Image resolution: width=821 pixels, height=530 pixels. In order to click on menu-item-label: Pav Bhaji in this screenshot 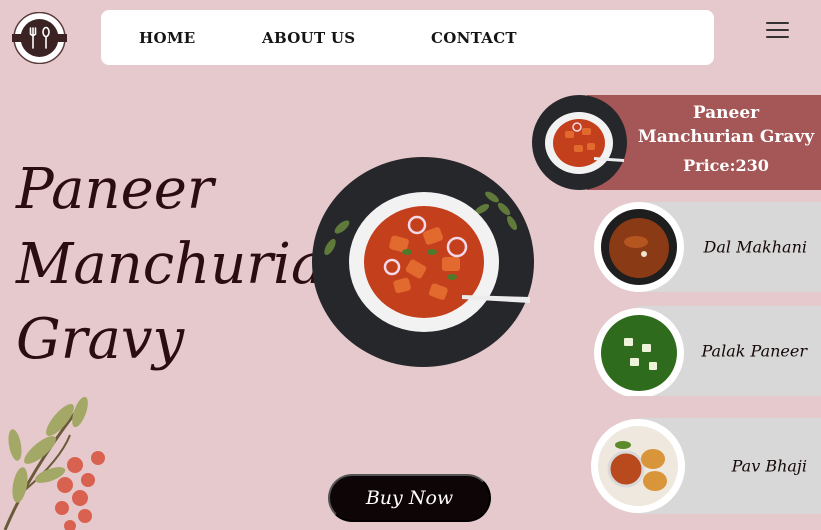, I will do `click(769, 466)`.